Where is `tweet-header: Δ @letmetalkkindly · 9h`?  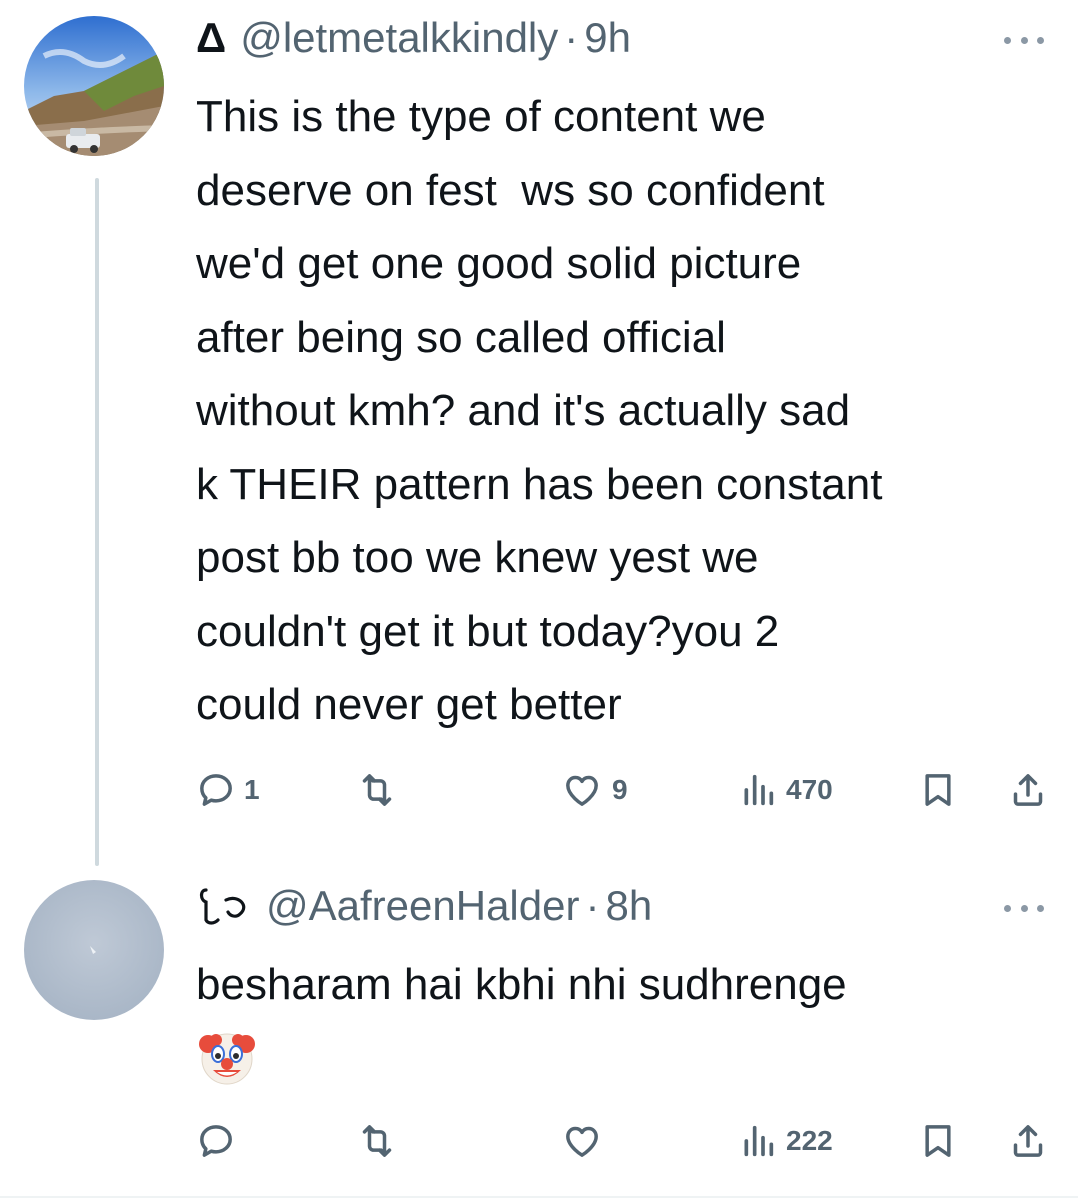
tweet-header: Δ @letmetalkkindly · 9h is located at coordinates (413, 38).